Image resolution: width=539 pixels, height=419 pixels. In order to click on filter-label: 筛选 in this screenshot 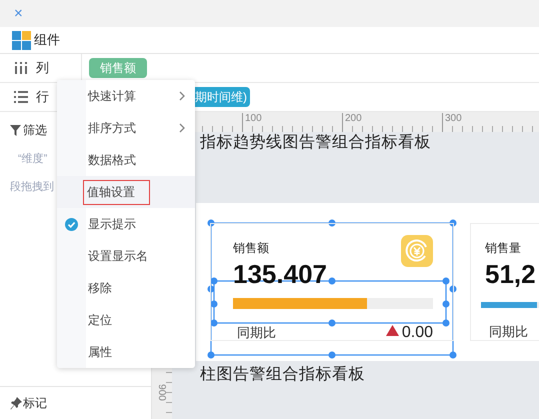, I will do `click(35, 130)`.